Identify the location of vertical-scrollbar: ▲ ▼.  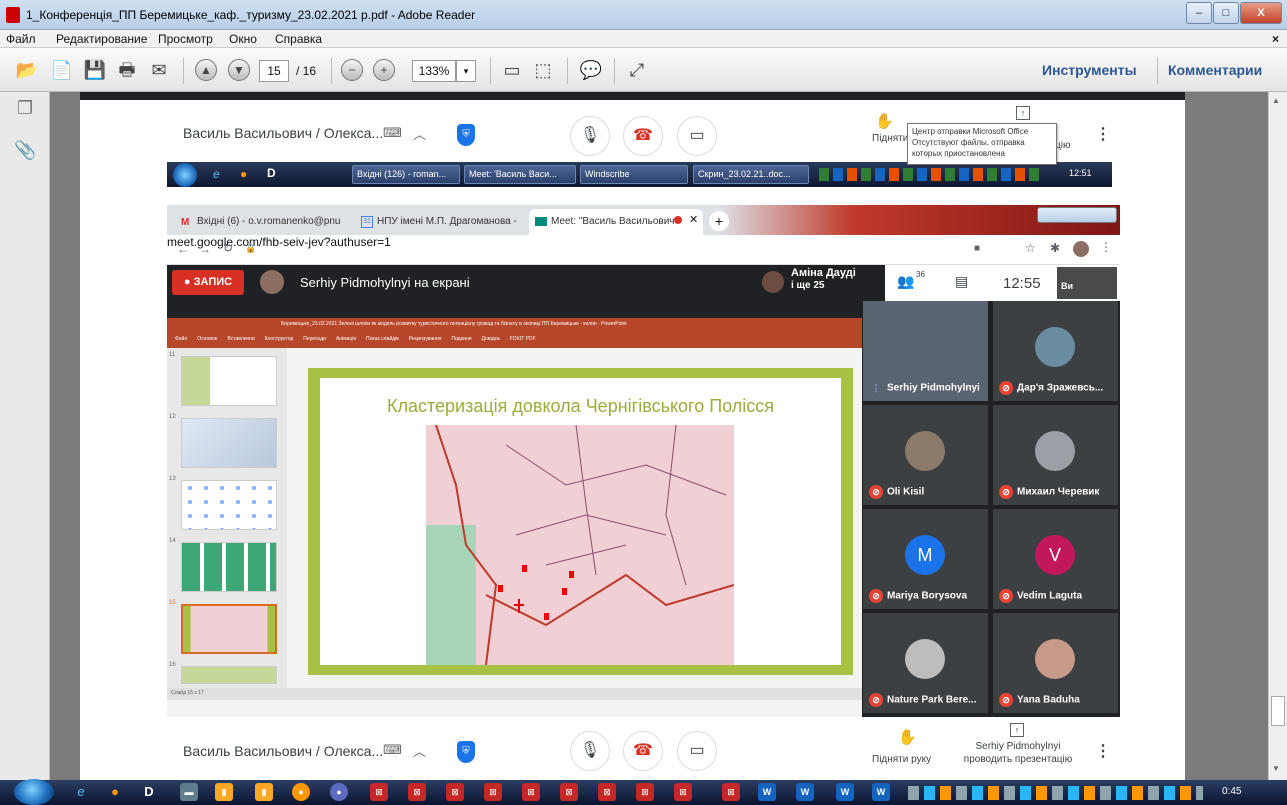
(1277, 436).